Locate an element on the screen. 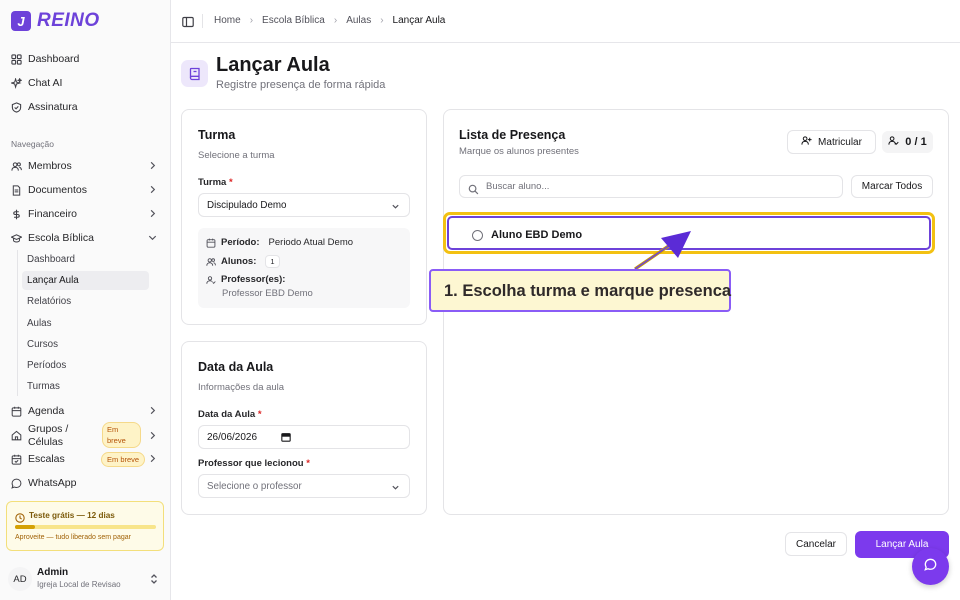 This screenshot has width=960, height=600. sidebar-item-chat-ai: Chat AI is located at coordinates (85, 83).